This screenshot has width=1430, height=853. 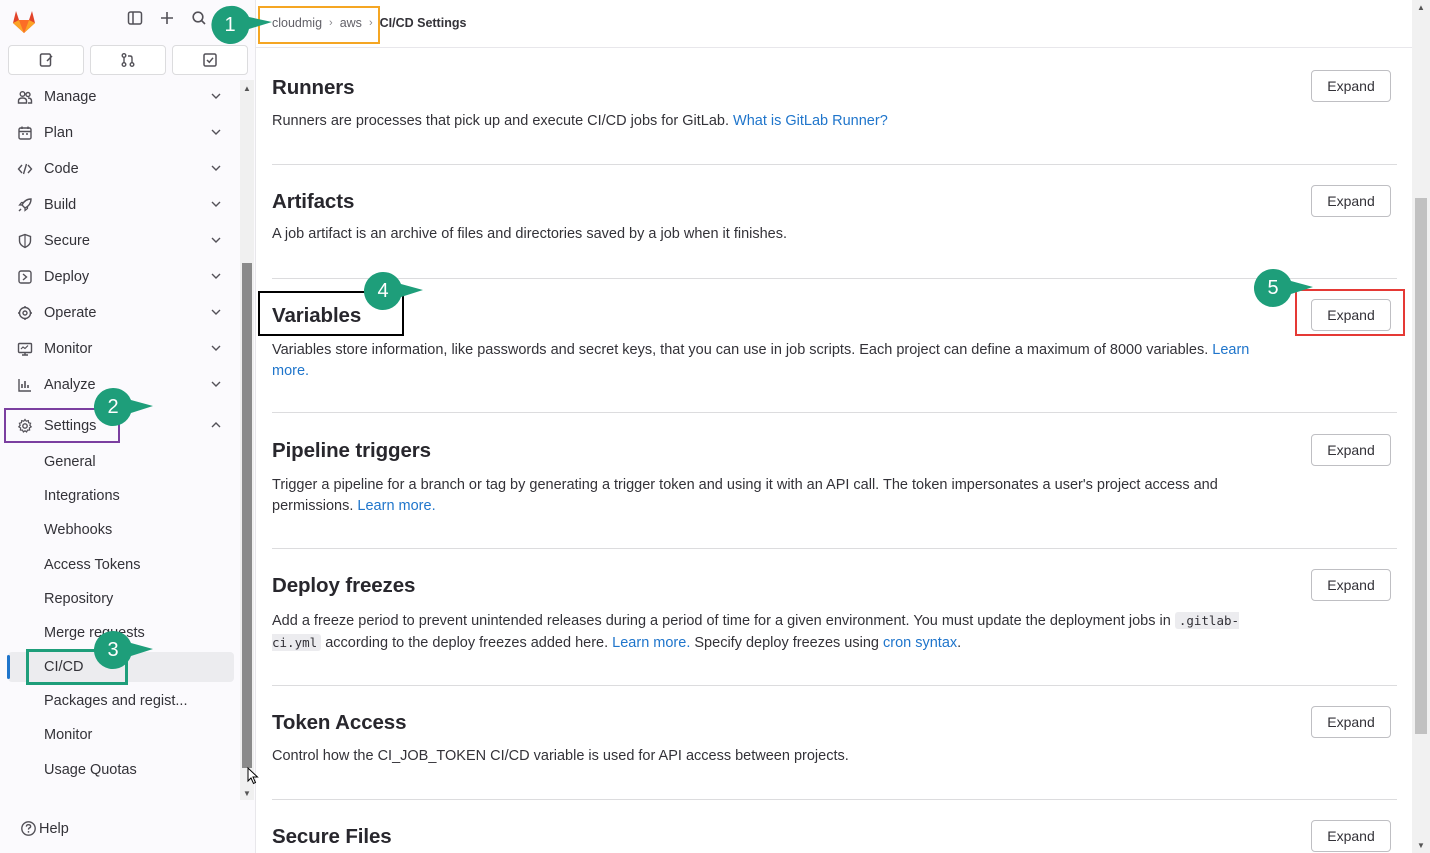 What do you see at coordinates (122, 407) in the screenshot?
I see `step-badge-2: 2` at bounding box center [122, 407].